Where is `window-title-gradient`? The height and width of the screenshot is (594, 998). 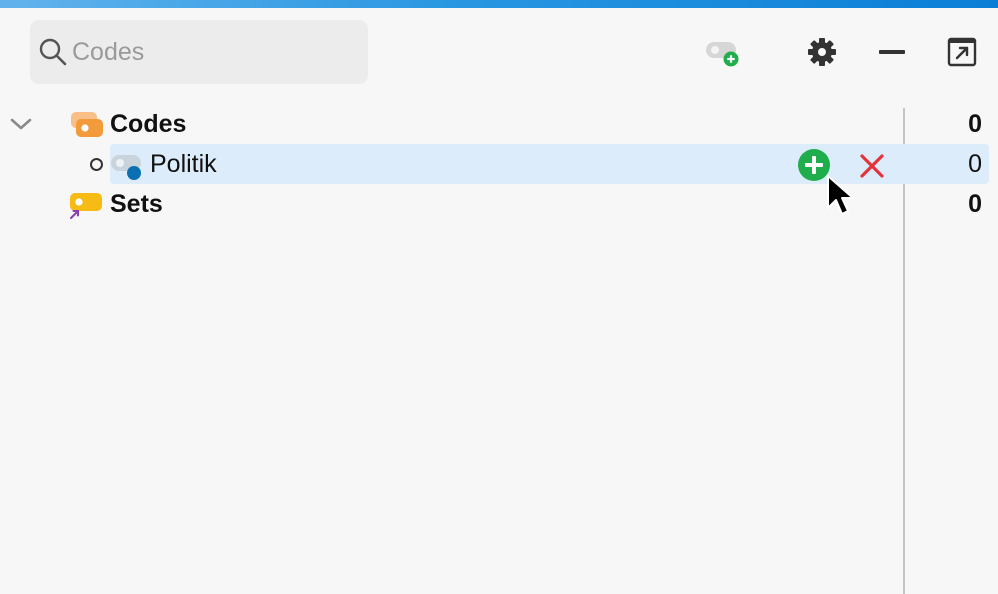
window-title-gradient is located at coordinates (499, 4).